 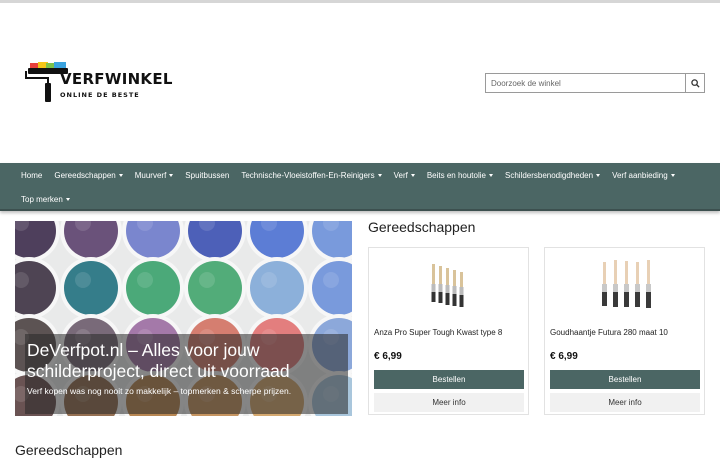 I want to click on nav-item-label: Gereedschappen, so click(x=85, y=175).